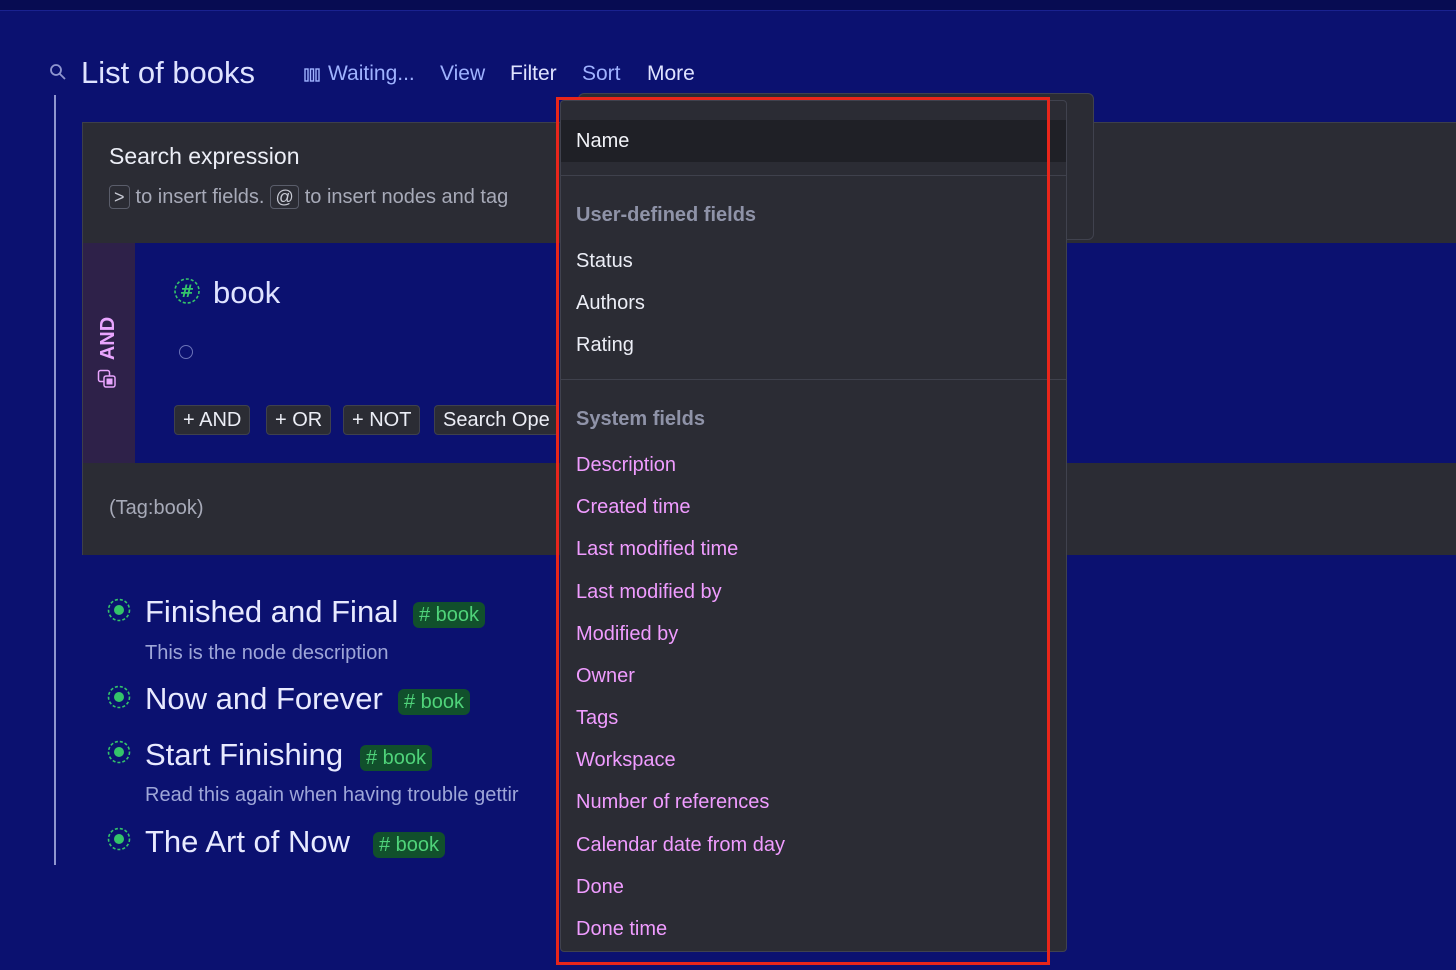 Image resolution: width=1456 pixels, height=970 pixels. Describe the element at coordinates (462, 74) in the screenshot. I see `view-button: View` at that location.